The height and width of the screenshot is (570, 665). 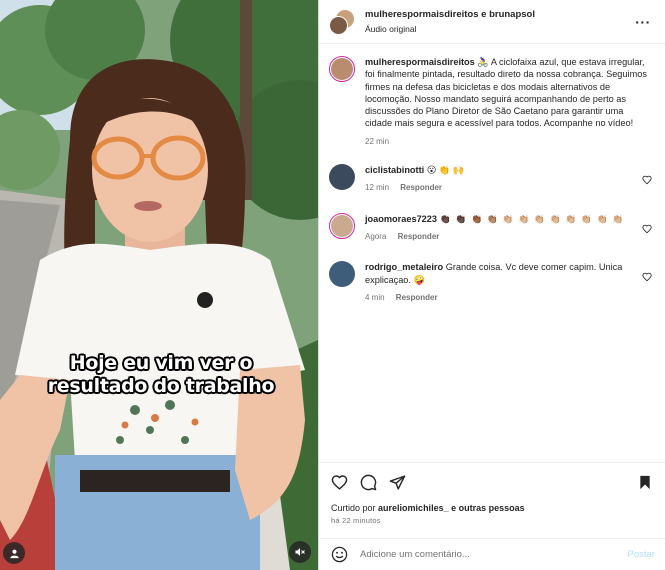 I want to click on comment-time: 12 min, so click(x=377, y=188).